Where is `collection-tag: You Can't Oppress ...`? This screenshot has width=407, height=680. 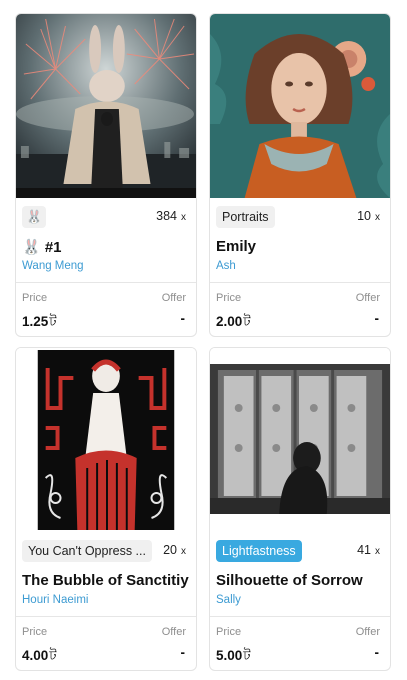 collection-tag: You Can't Oppress ... is located at coordinates (87, 551).